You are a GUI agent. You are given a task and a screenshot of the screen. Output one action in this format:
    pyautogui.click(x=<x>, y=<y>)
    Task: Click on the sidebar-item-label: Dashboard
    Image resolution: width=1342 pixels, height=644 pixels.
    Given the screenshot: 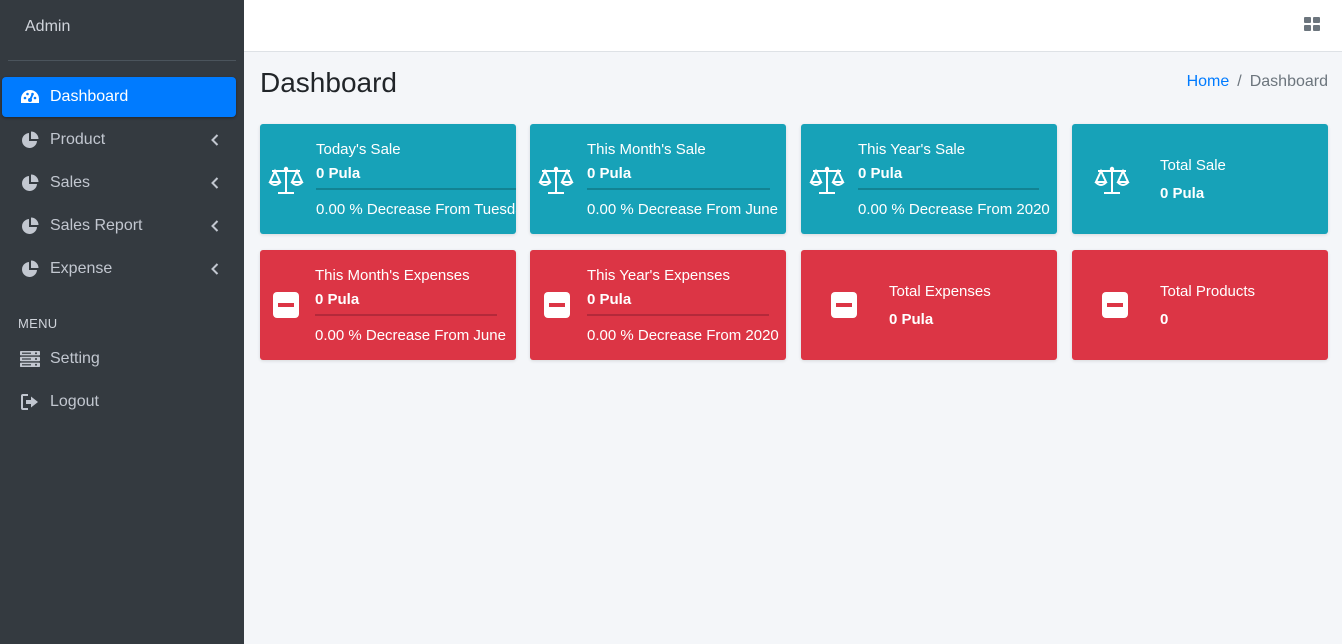 What is the action you would take?
    pyautogui.click(x=89, y=96)
    